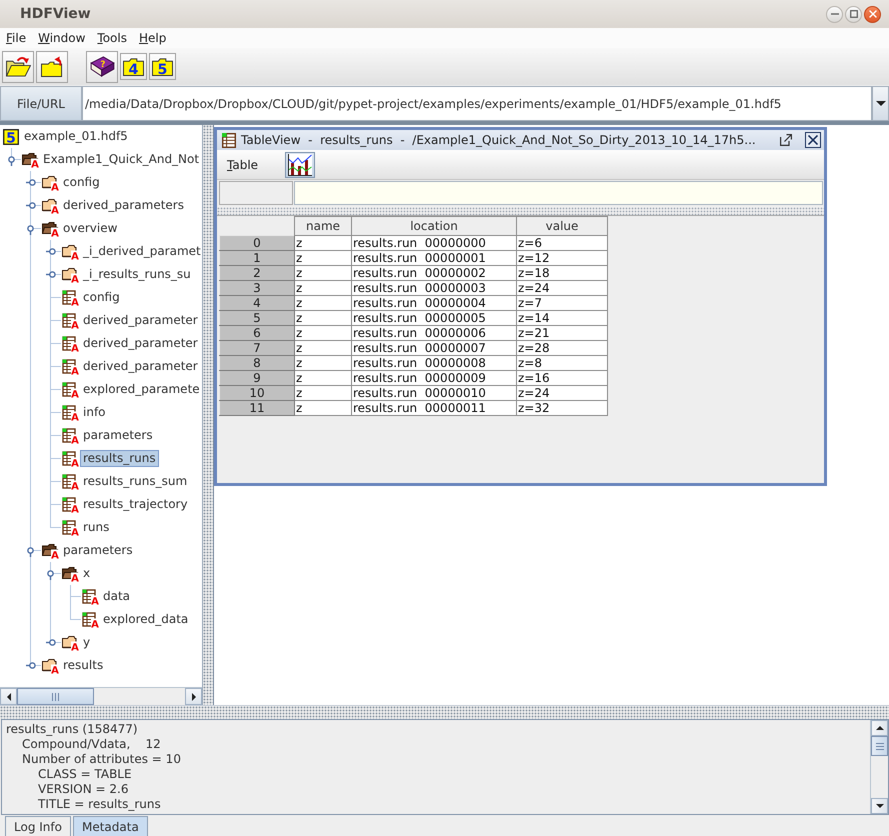  Describe the element at coordinates (323, 226) in the screenshot. I see `column-header: name` at that location.